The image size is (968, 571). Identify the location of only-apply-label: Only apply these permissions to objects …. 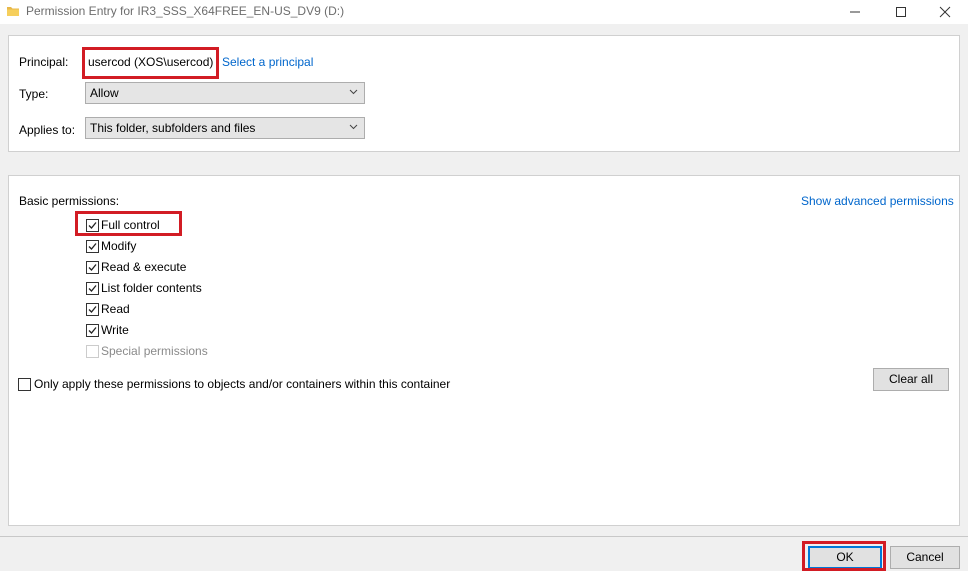
(242, 384).